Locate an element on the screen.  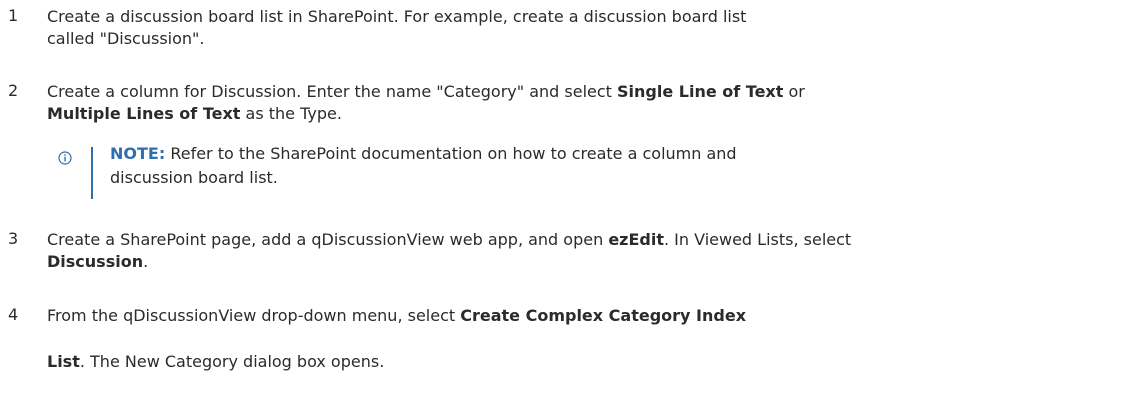
step-text-line: List. The New Category dialog box opens. is located at coordinates (396, 362).